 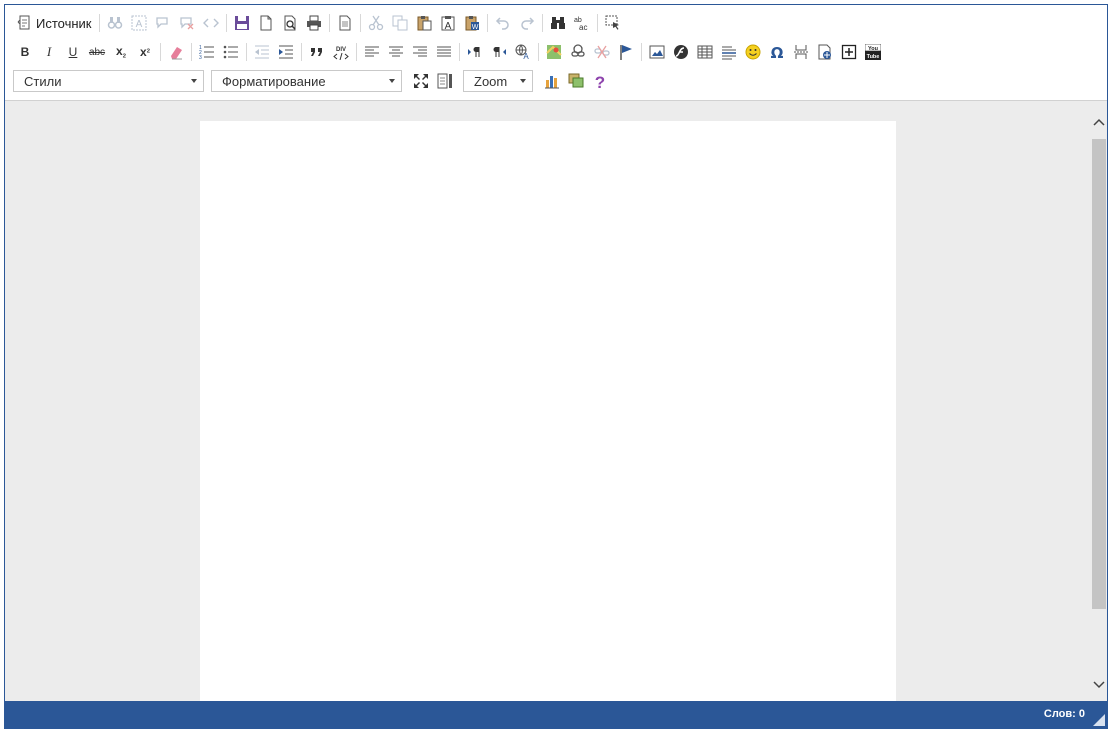 What do you see at coordinates (266, 23) in the screenshot?
I see `new-page-button` at bounding box center [266, 23].